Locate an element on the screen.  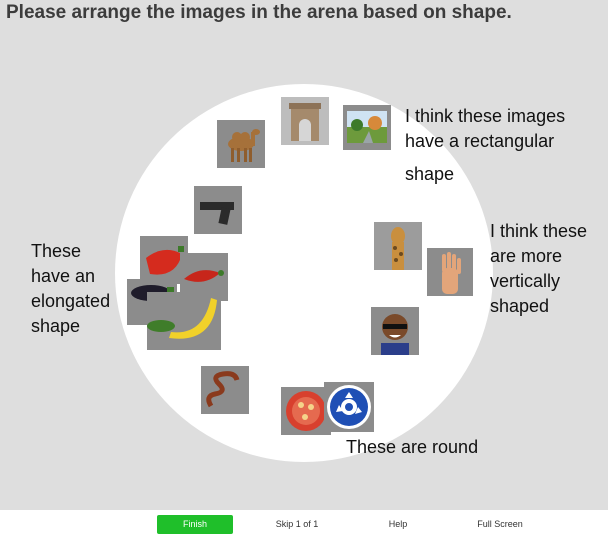
elongated-note-line3: elongated is located at coordinates (71, 301).